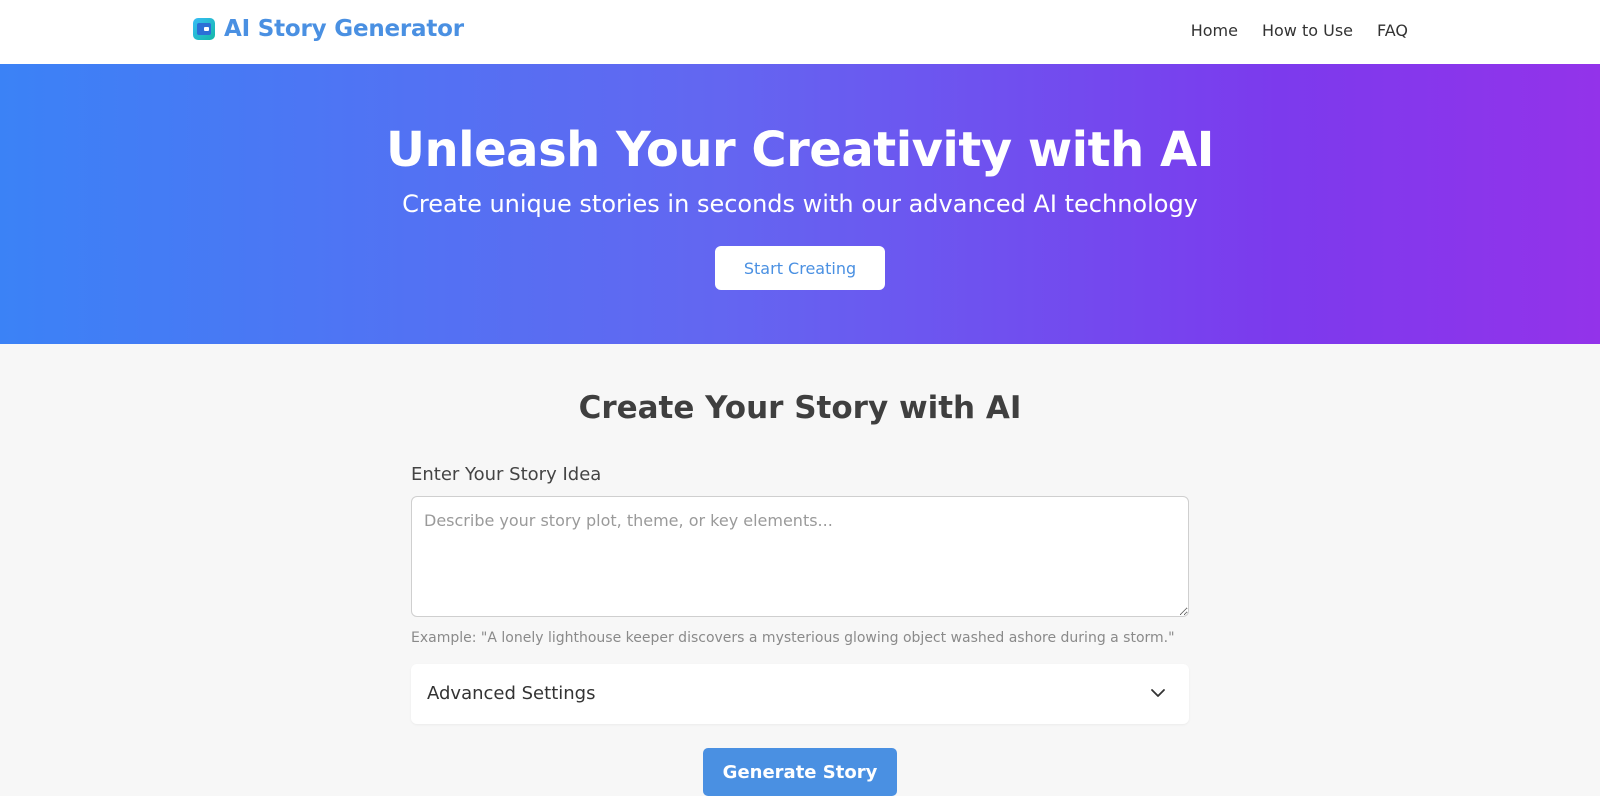 The image size is (1600, 796). Describe the element at coordinates (800, 772) in the screenshot. I see `generate-story-button: Generate Story` at that location.